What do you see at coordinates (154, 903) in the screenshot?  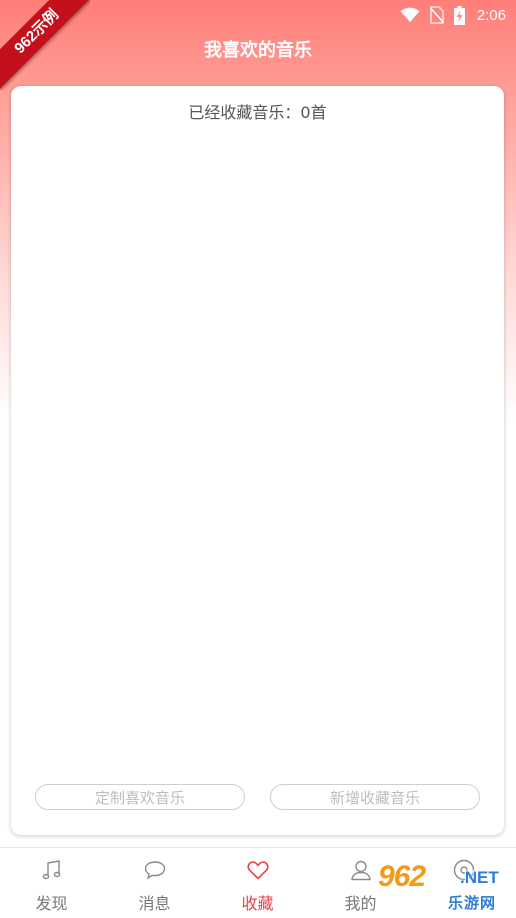 I see `tab-label: 消息` at bounding box center [154, 903].